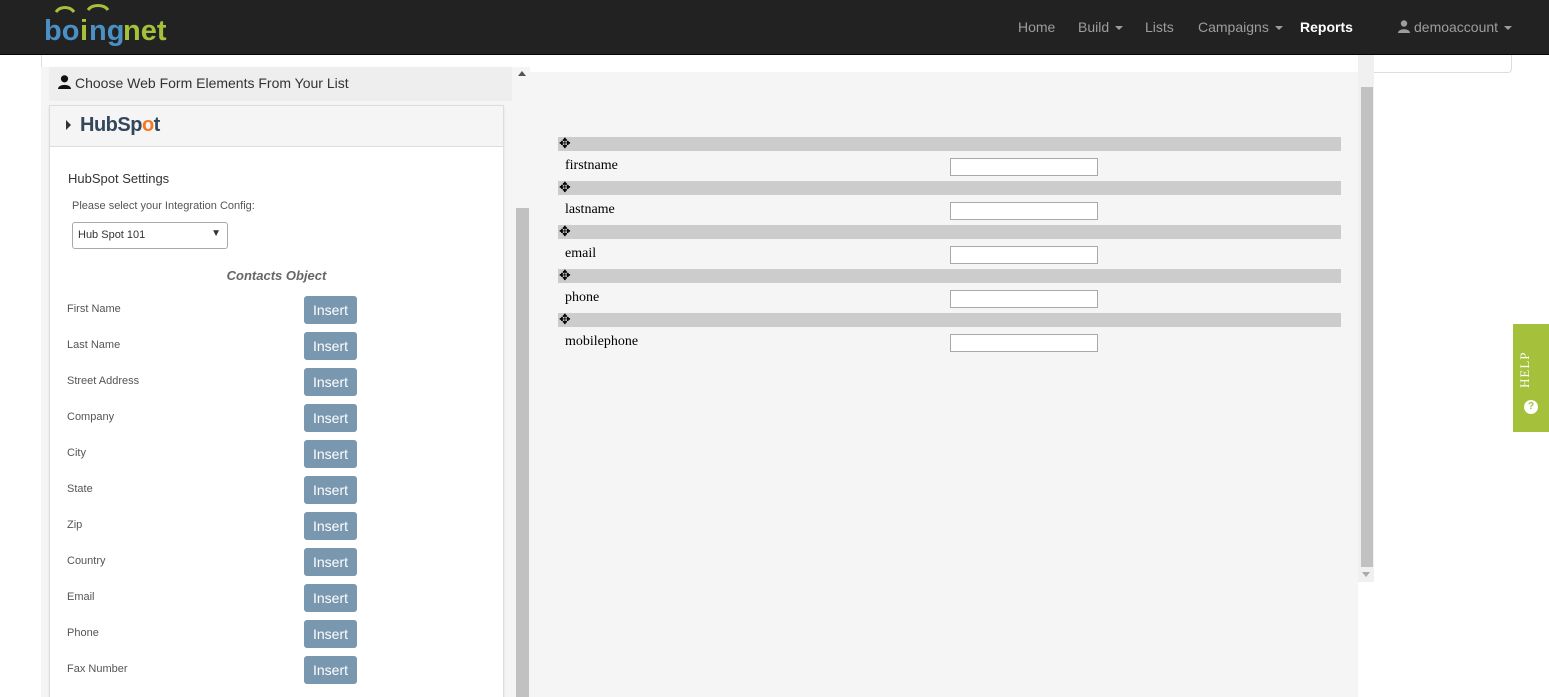  Describe the element at coordinates (276, 389) in the screenshot. I see `field-row: Street Address Insert` at that location.